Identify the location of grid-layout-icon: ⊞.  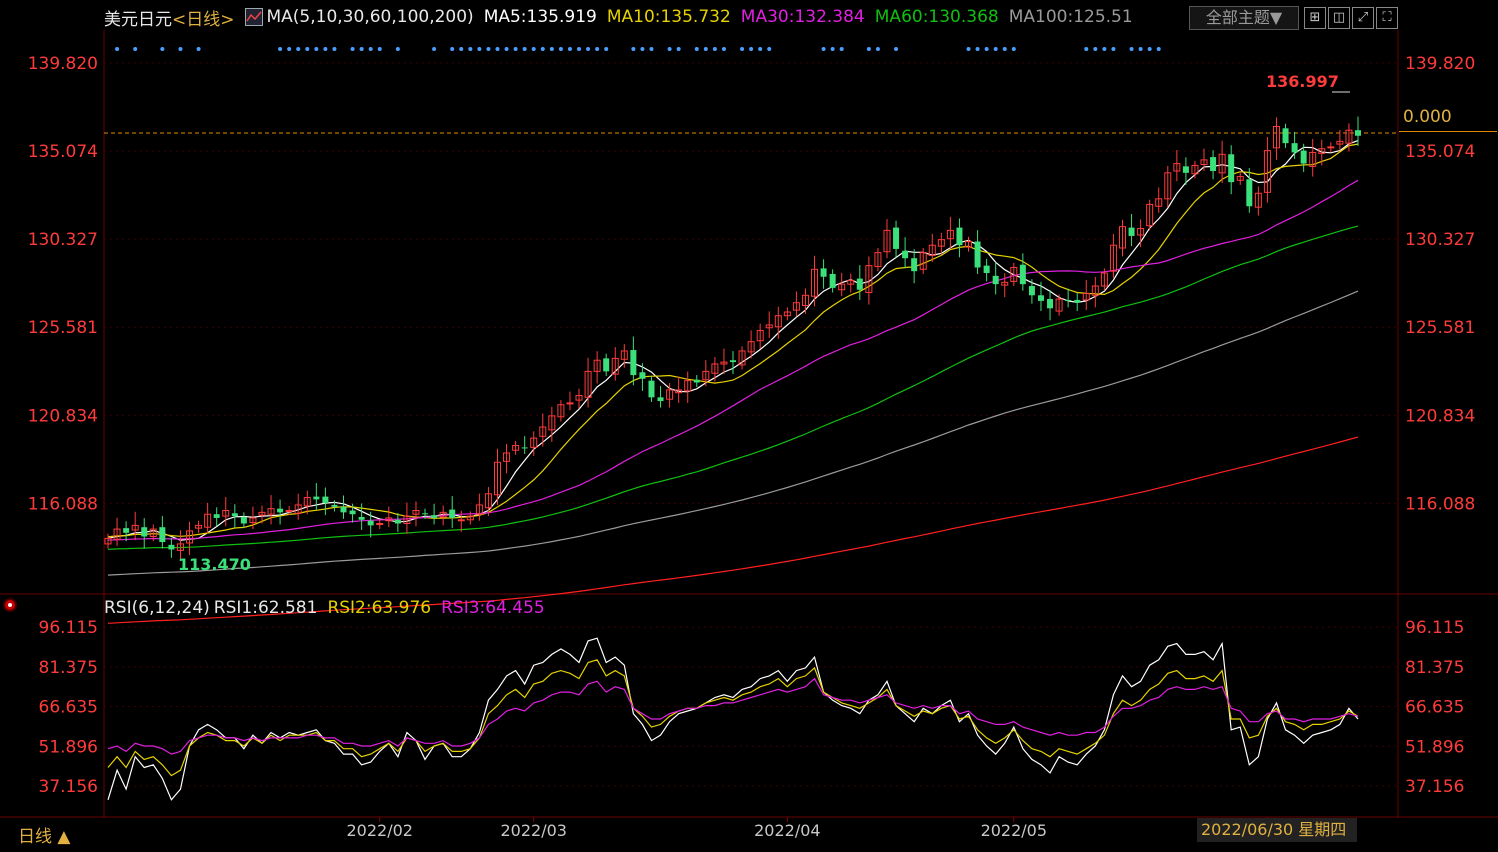
(1315, 18).